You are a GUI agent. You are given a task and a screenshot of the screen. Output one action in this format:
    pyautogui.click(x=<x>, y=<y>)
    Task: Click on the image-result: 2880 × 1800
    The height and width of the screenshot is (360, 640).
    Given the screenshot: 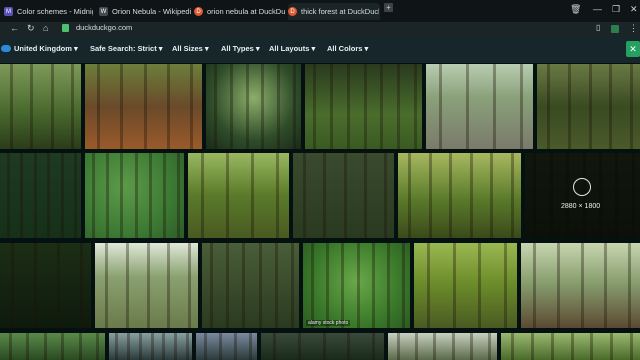 What is the action you would take?
    pyautogui.click(x=582, y=195)
    